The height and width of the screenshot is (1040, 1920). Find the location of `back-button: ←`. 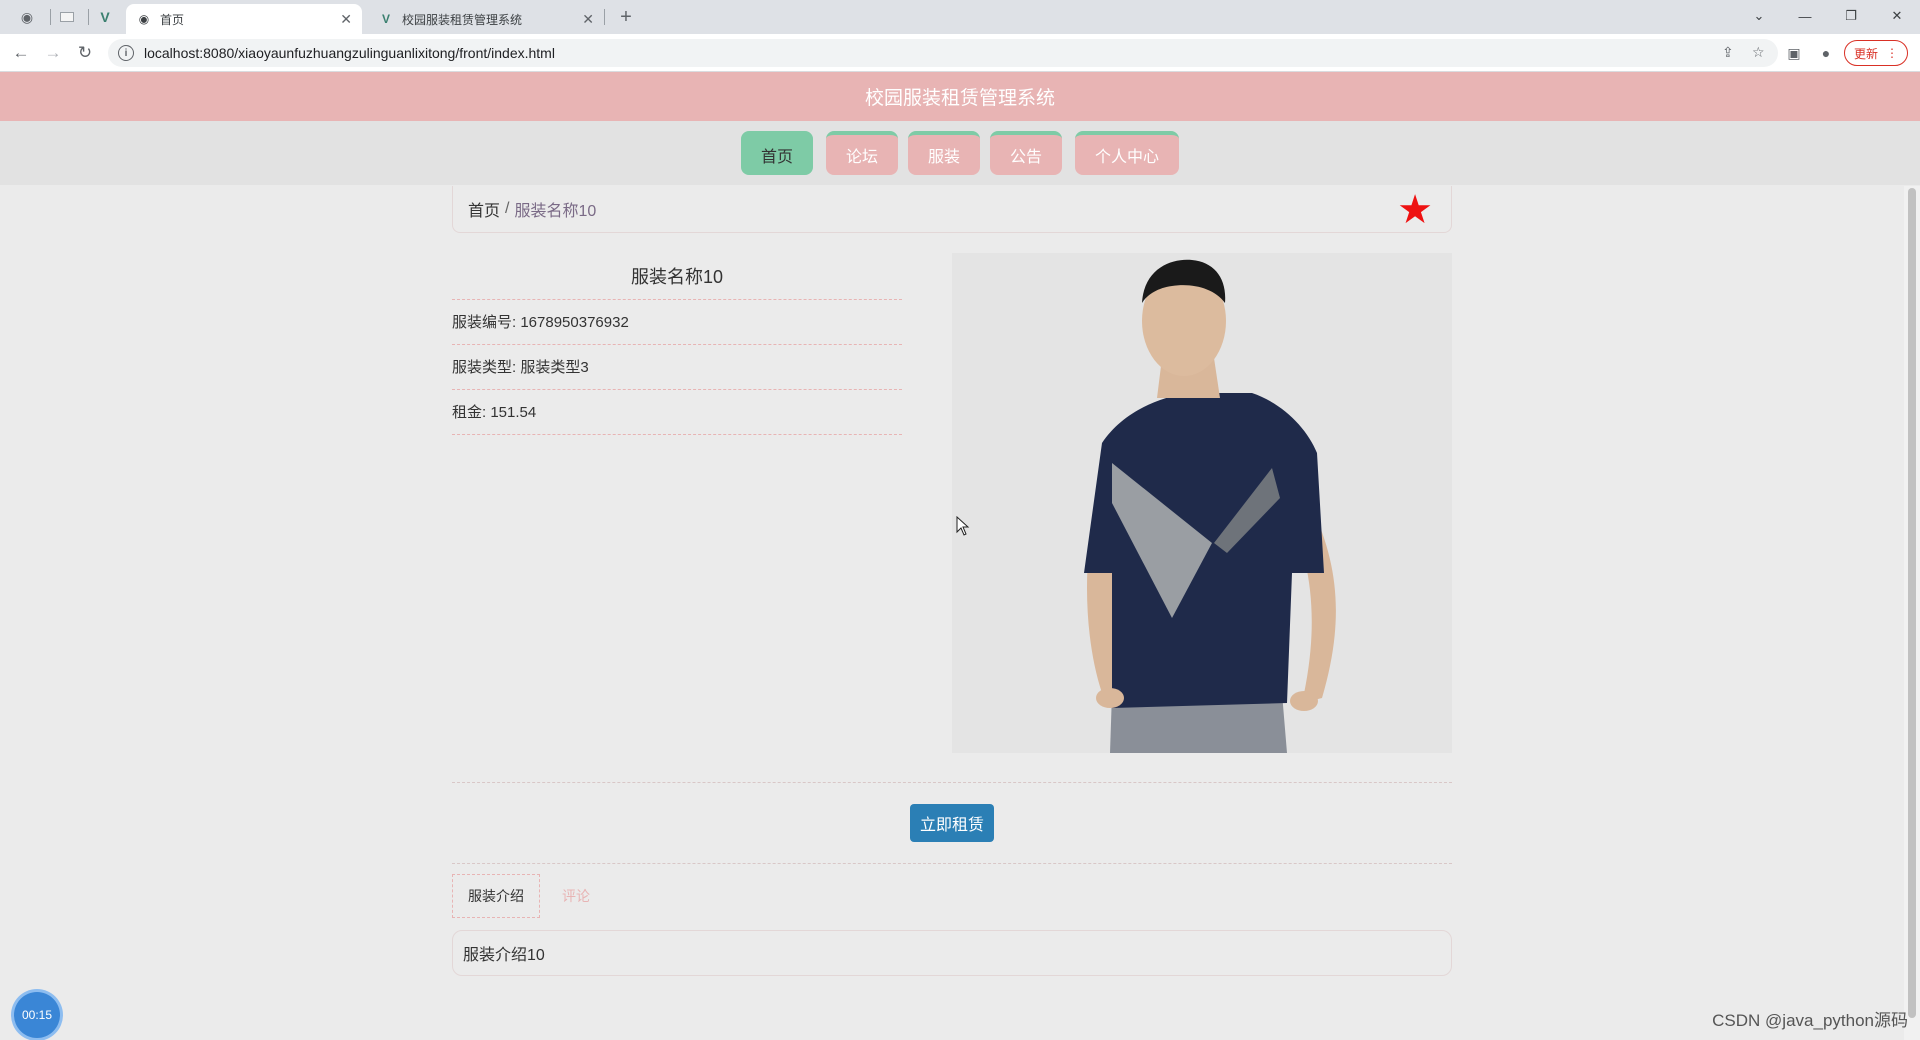

back-button: ← is located at coordinates (21, 53).